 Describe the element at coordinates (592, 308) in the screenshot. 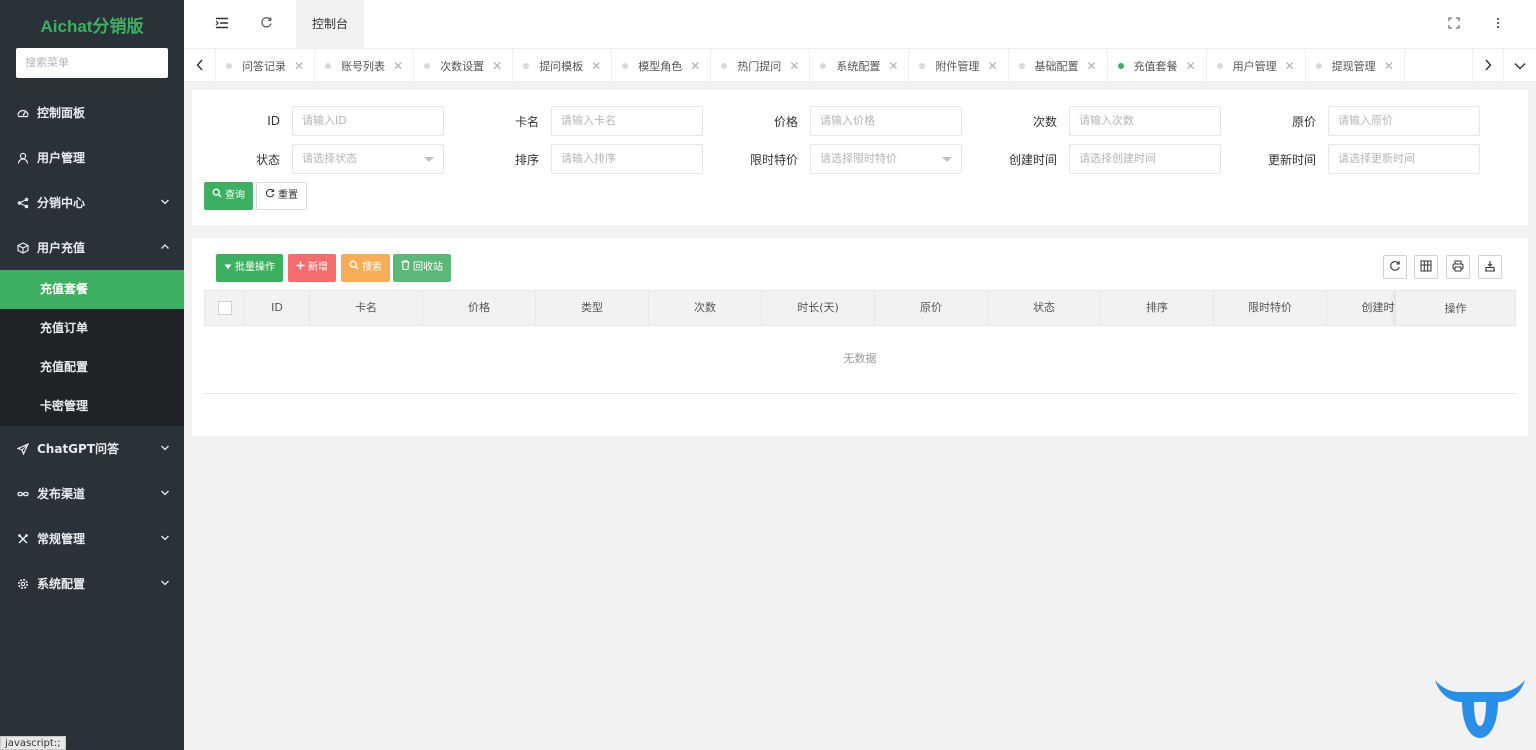

I see `column-header: 类型` at that location.